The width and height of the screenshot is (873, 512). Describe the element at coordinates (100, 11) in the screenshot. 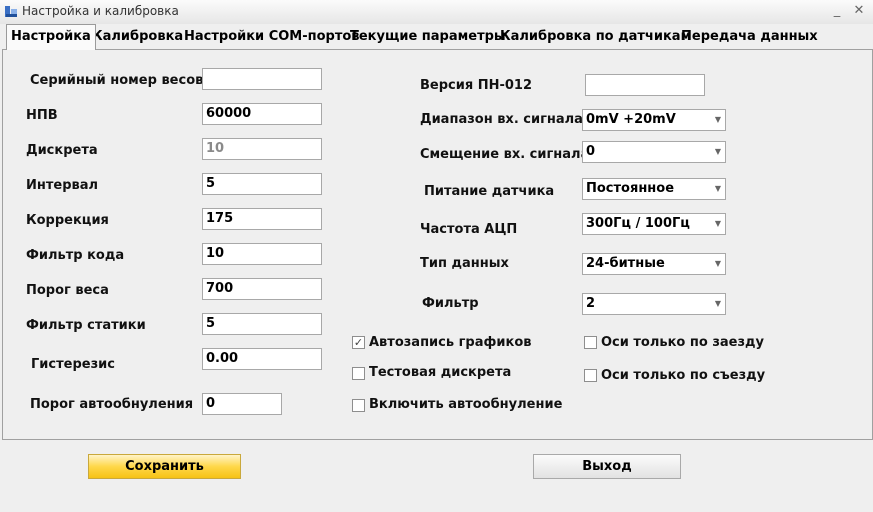

I see `window-title: Настройка и калибровка` at that location.